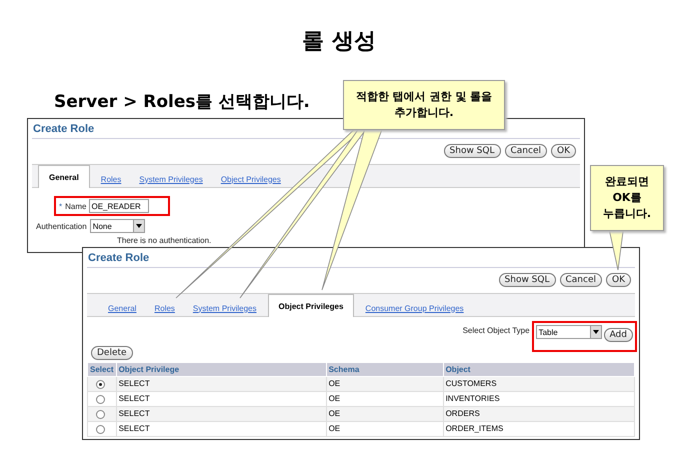 The width and height of the screenshot is (678, 454). Describe the element at coordinates (627, 182) in the screenshot. I see `callout-text: 완료되면` at that location.